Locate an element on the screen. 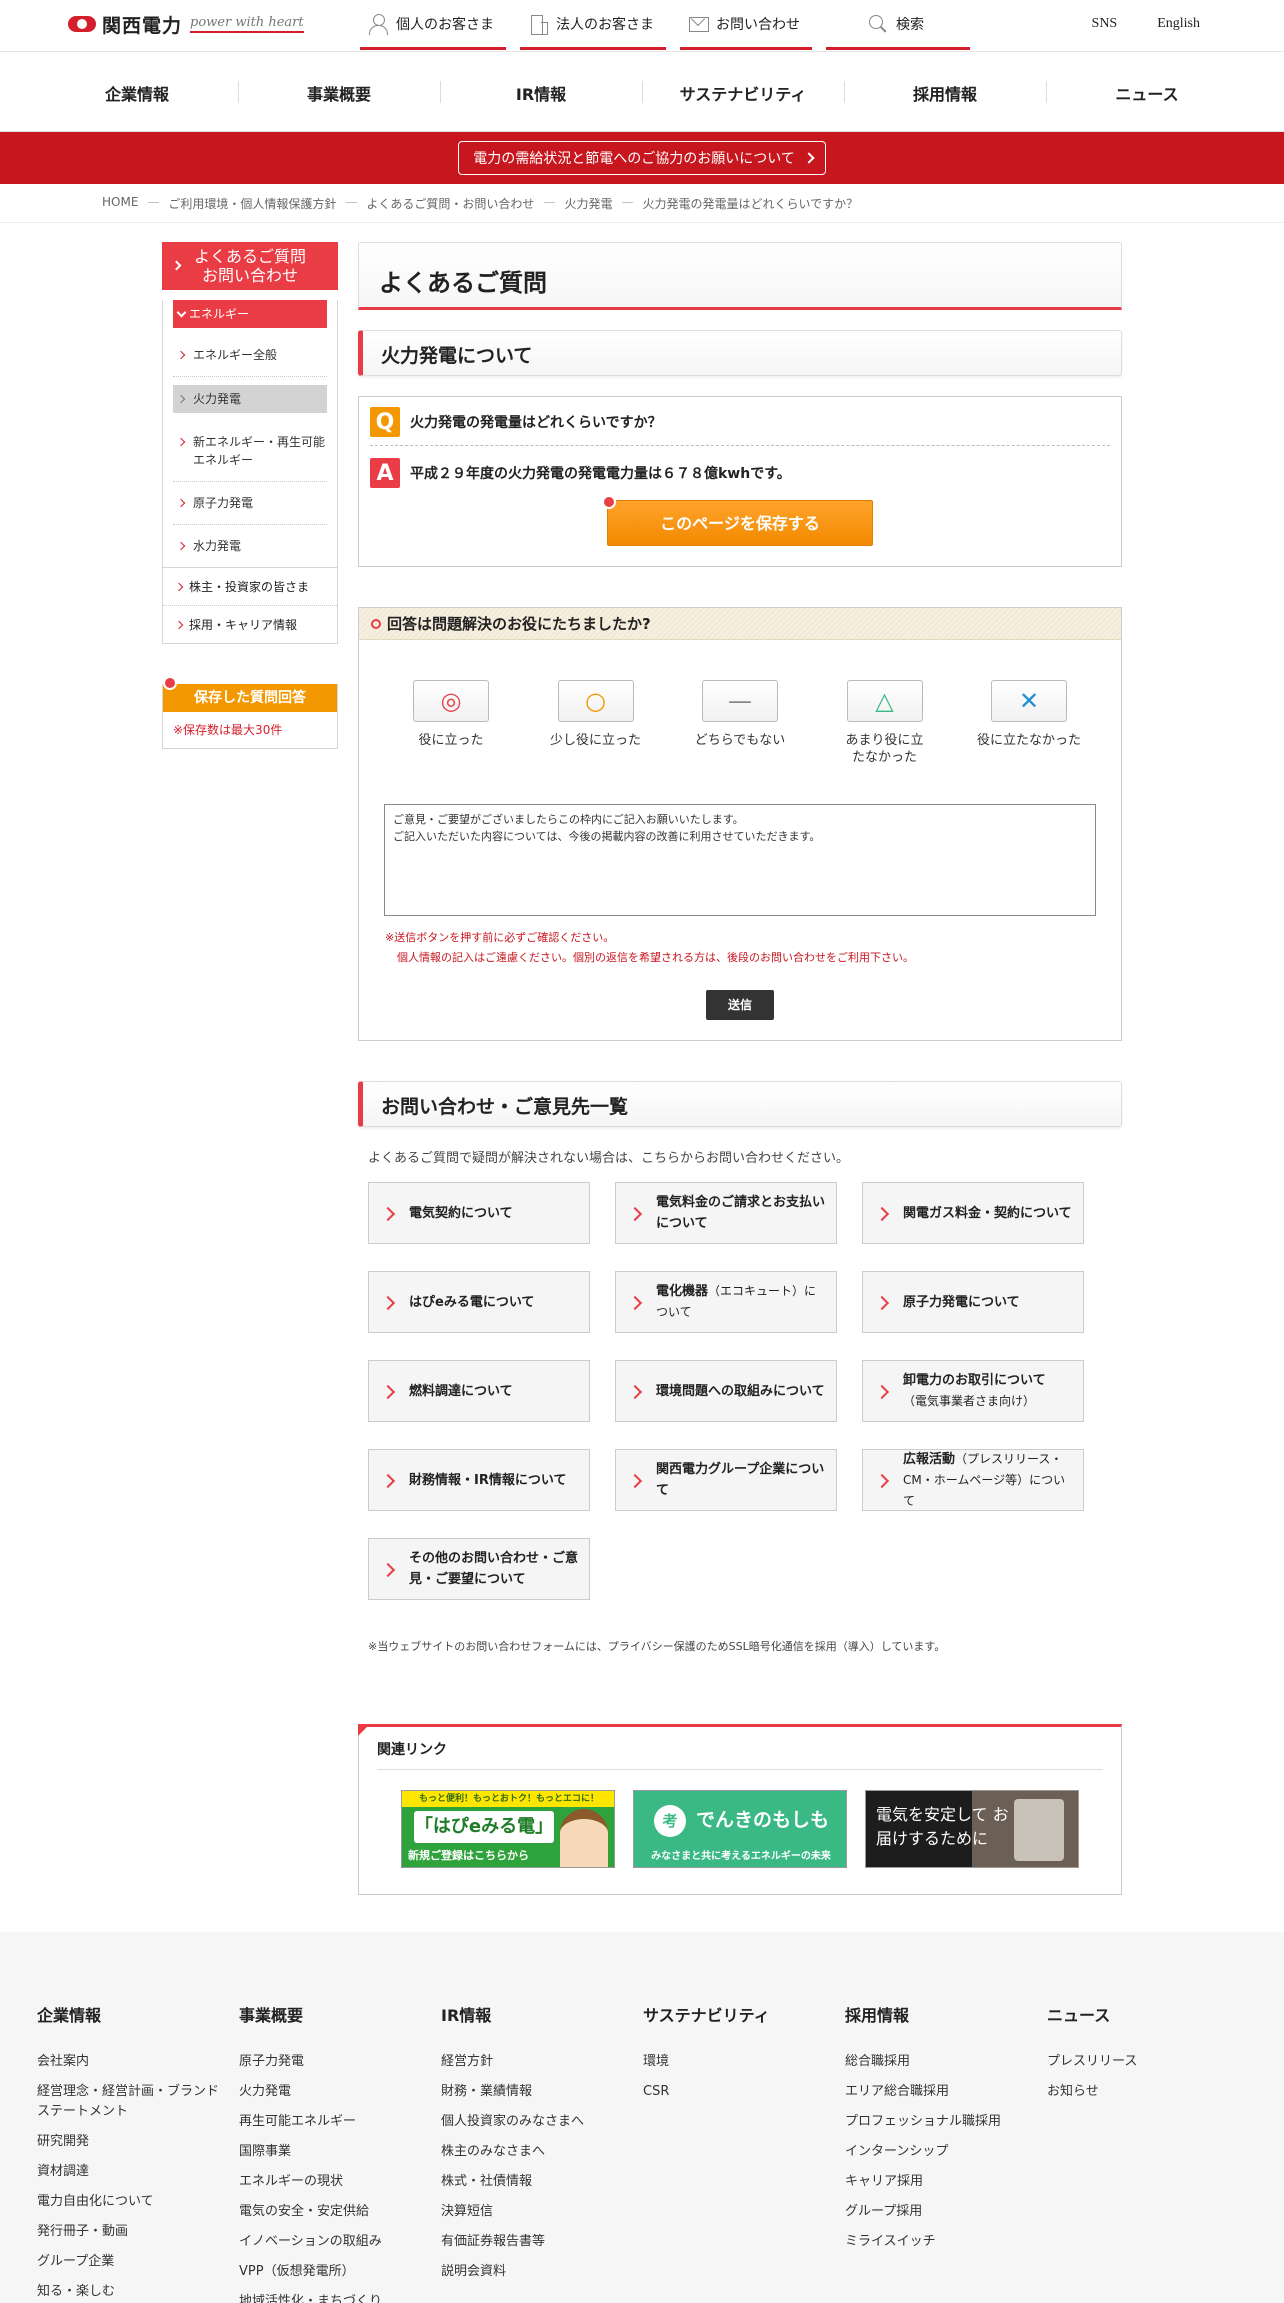  sidebar-item-careers: 採用・キャリア情報 is located at coordinates (250, 624).